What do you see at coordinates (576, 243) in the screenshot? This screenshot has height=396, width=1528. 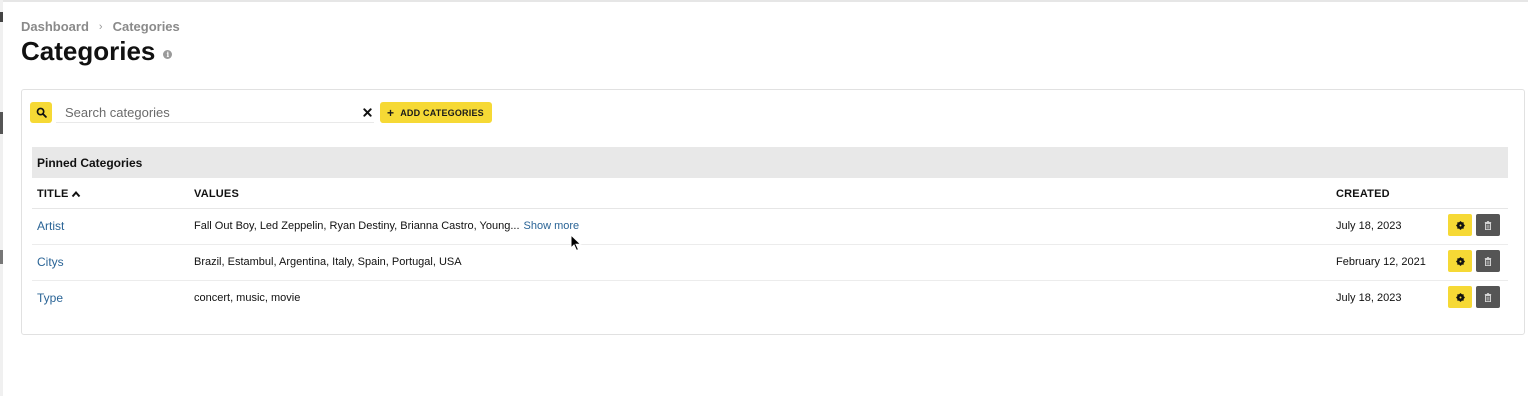 I see `mouse-cursor-icon` at bounding box center [576, 243].